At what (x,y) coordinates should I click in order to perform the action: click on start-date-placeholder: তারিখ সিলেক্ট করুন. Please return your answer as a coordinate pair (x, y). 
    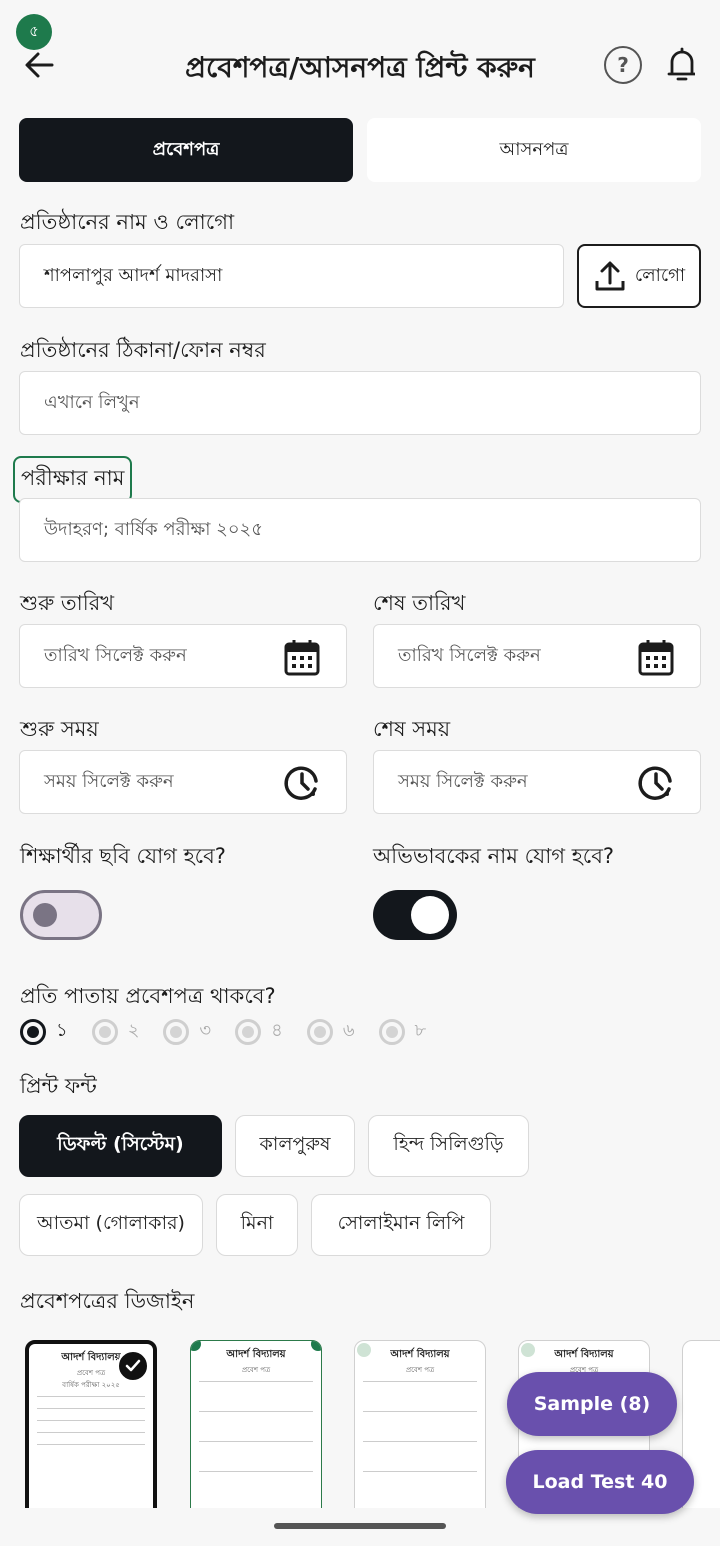
    Looking at the image, I should click on (115, 655).